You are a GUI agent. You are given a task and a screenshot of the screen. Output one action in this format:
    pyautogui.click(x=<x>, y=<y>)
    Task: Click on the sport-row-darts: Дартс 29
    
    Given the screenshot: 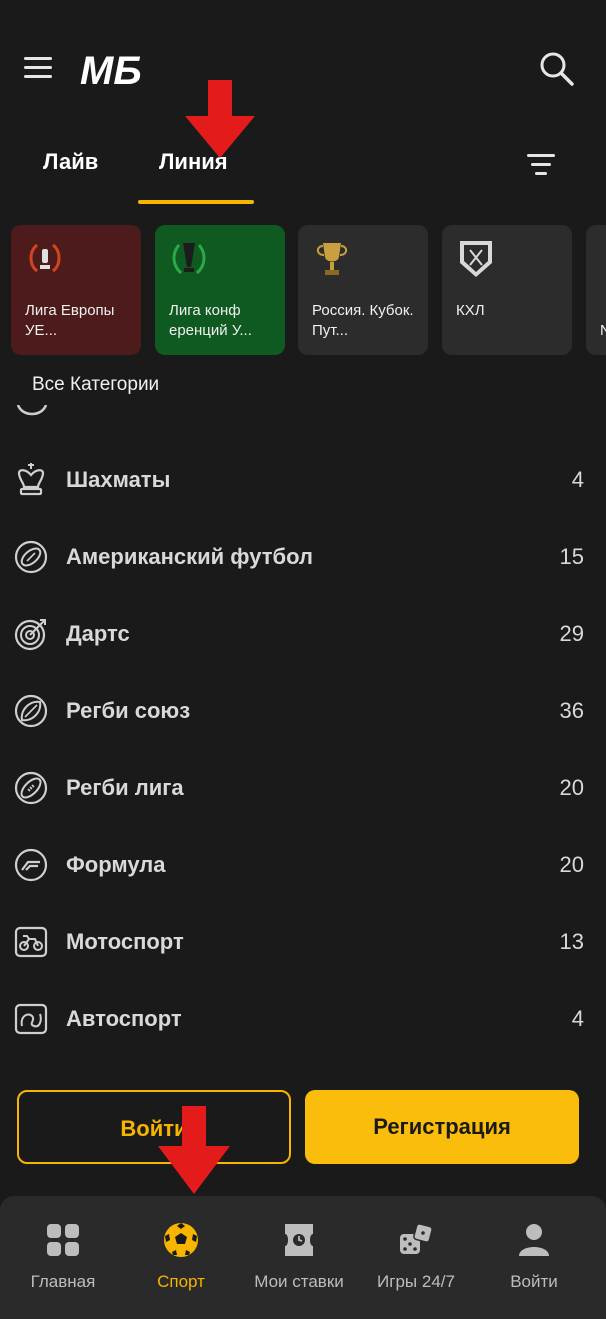 What is the action you would take?
    pyautogui.click(x=303, y=635)
    